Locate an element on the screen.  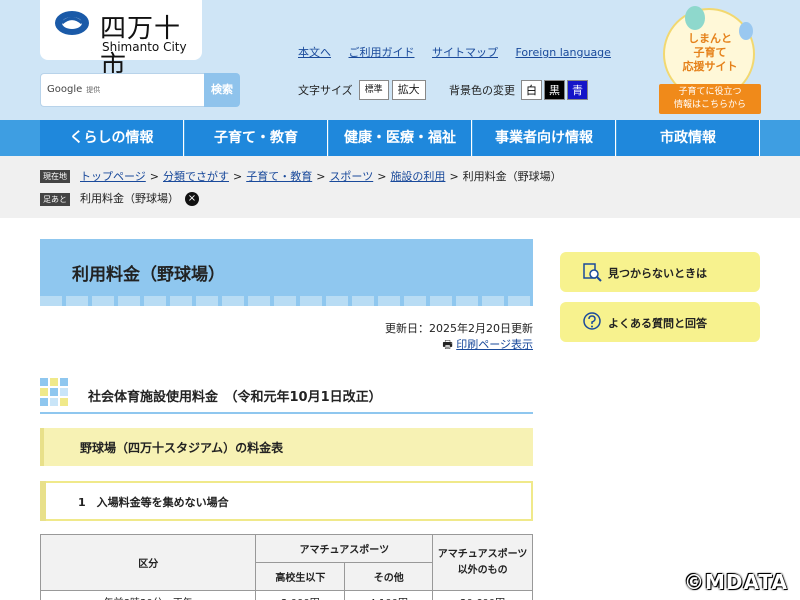
global-nav: くらしの情報 子育て・教育 健康・医療・福祉 事業者向け情報 市政情報 is located at coordinates (400, 138).